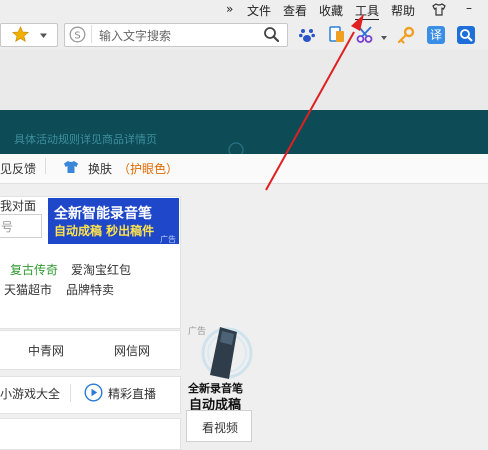 Image resolution: width=488 pixels, height=450 pixels. Describe the element at coordinates (18, 206) in the screenshot. I see `panel-header-text: 我对面` at that location.